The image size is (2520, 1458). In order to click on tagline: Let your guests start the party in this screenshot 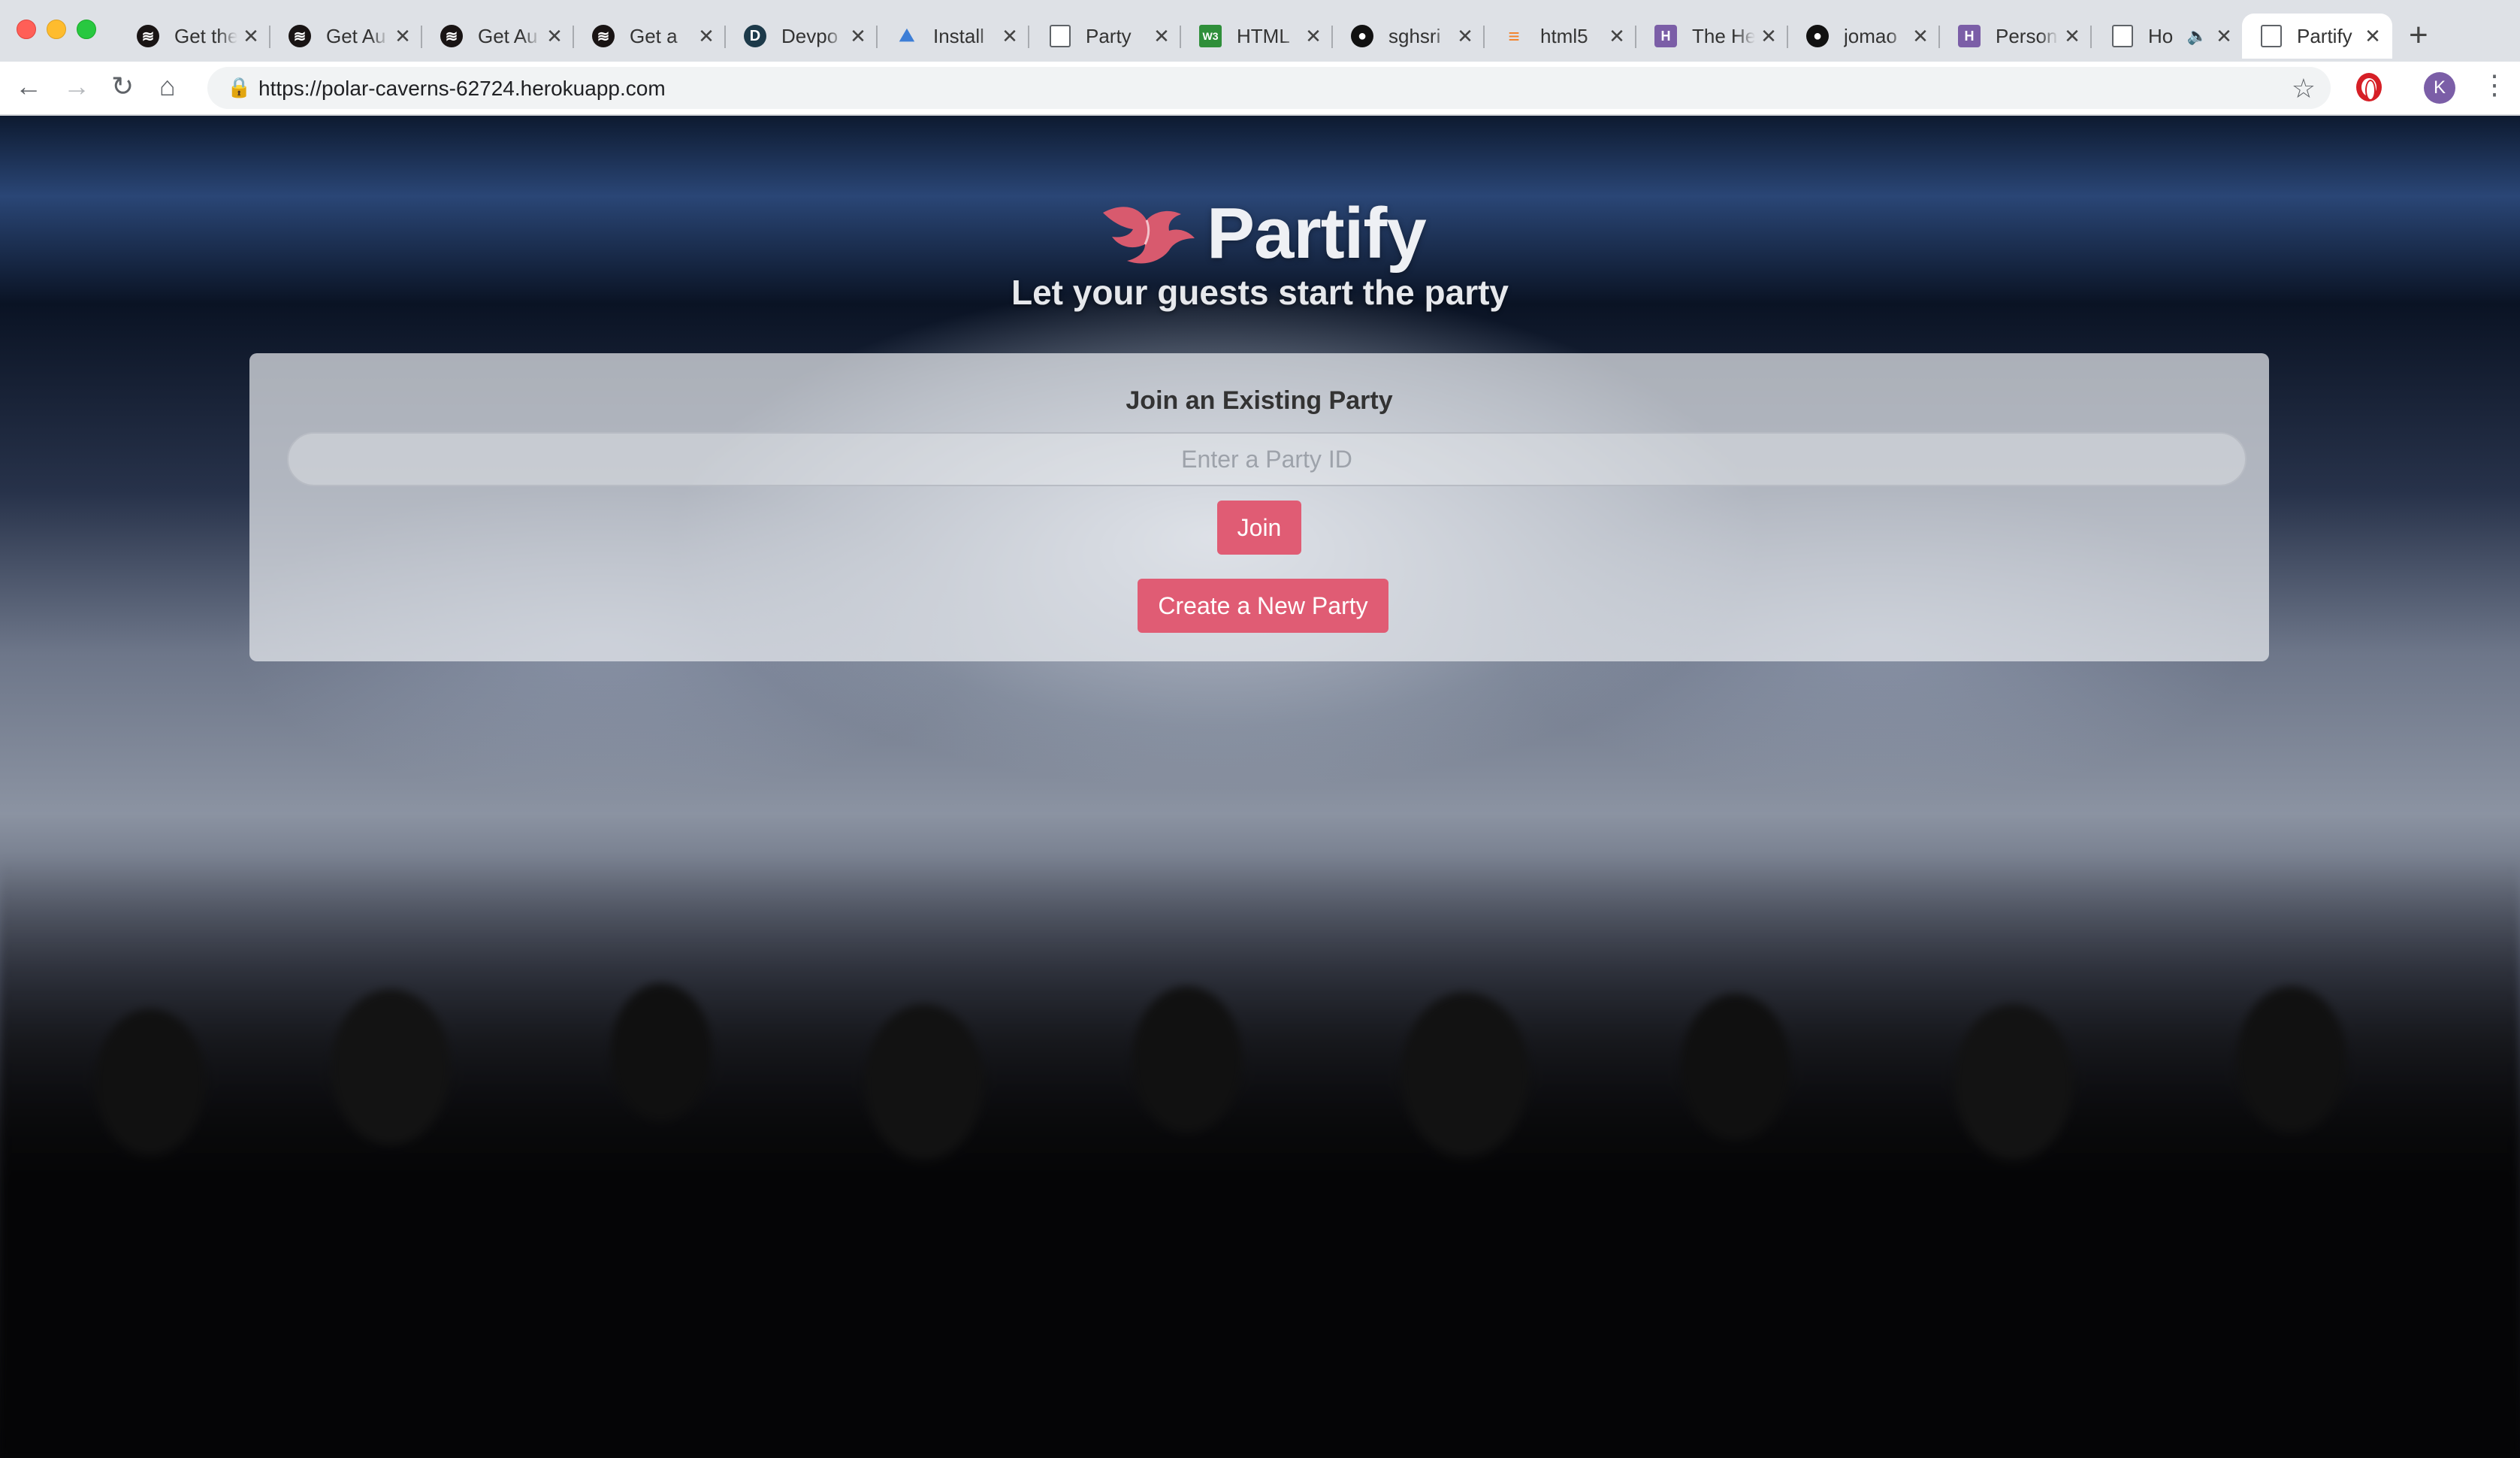, I will do `click(1260, 292)`.